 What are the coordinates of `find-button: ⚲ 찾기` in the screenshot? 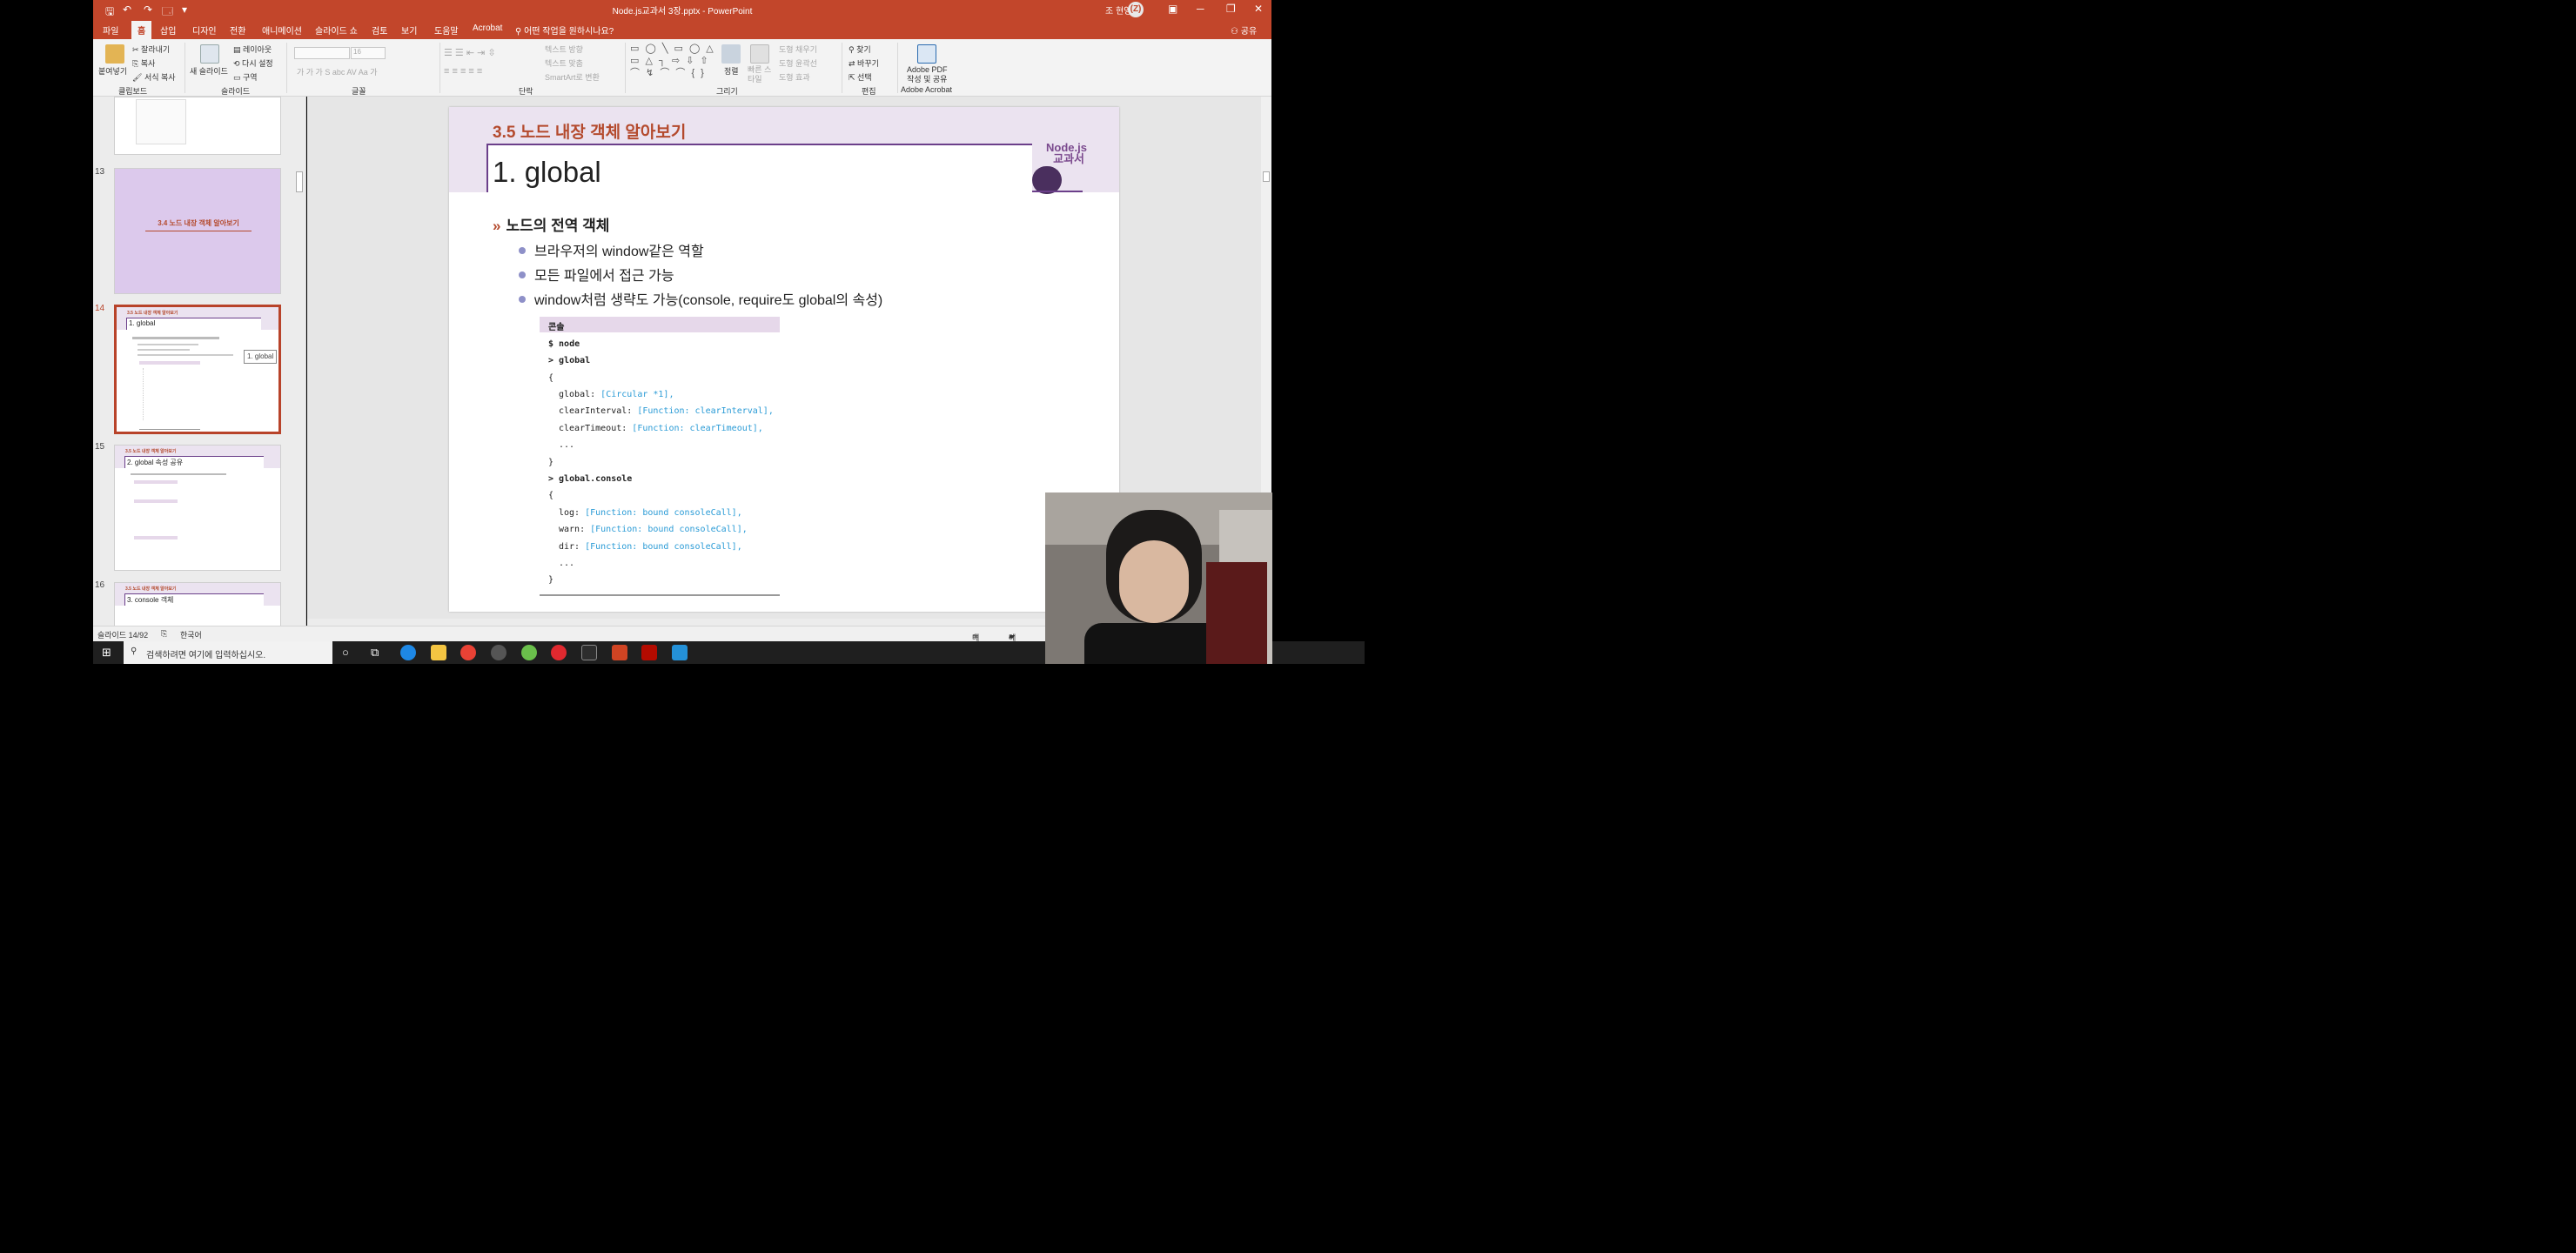 It's located at (860, 49).